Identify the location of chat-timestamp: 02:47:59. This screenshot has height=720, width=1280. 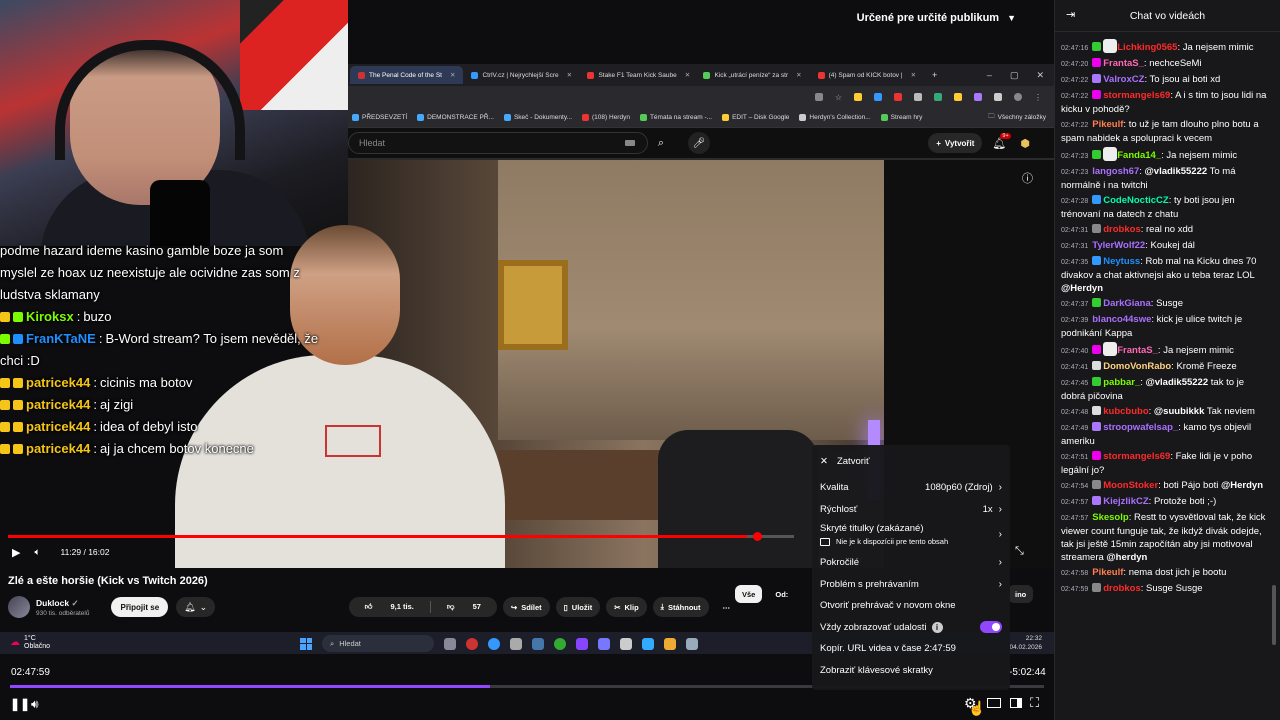
(1074, 589).